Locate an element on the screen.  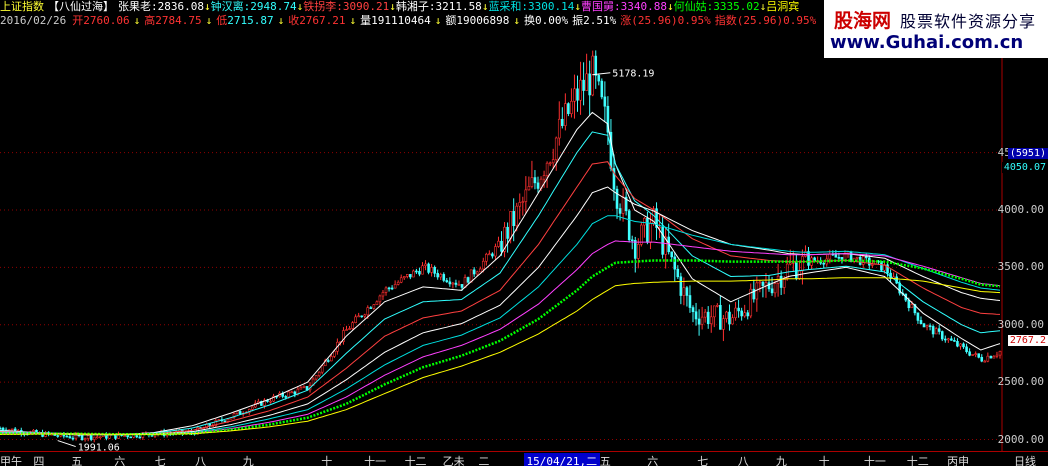
x-axis: 甲午四五六七八九十十一 十二 乙未二 15/04/21,二五六七八九十十一 十二 丙申 日线 is located at coordinates (524, 458).